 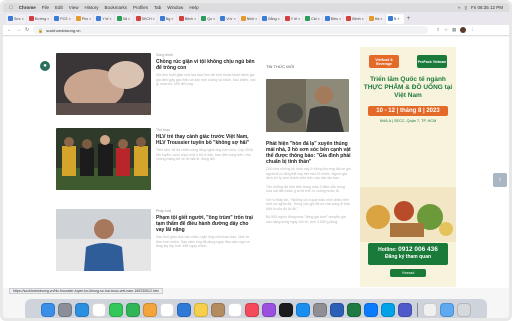 What do you see at coordinates (487, 8) in the screenshot?
I see `menubar-clock: Fri 08:35 12 PM` at bounding box center [487, 8].